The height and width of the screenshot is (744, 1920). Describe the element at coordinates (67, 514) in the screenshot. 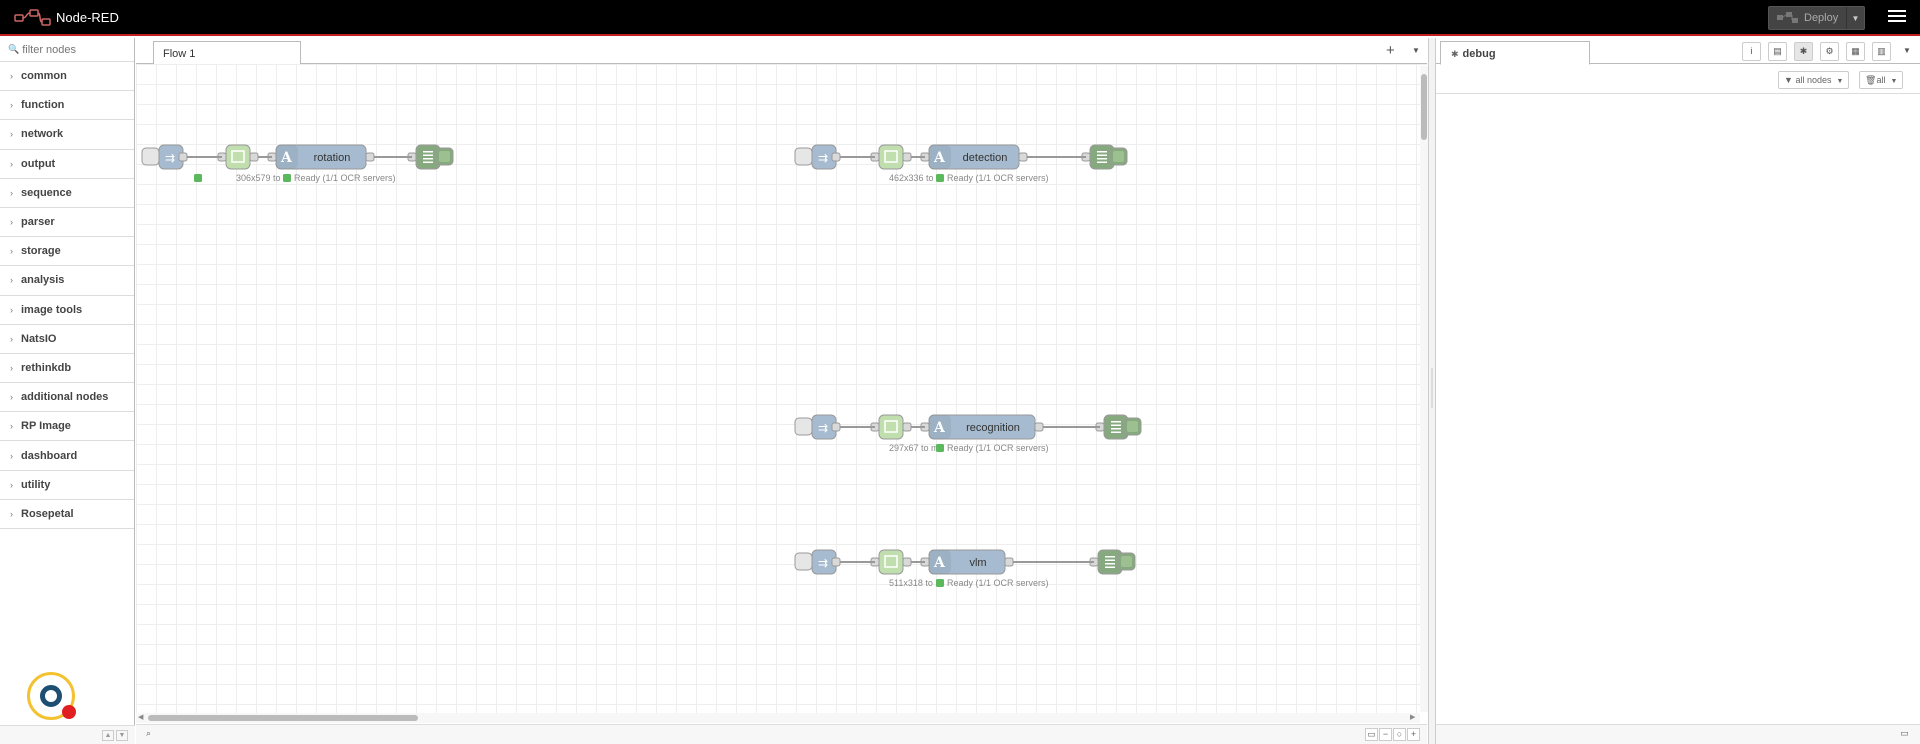

I see `palette-category-rosepetal: › Rosepetal` at that location.